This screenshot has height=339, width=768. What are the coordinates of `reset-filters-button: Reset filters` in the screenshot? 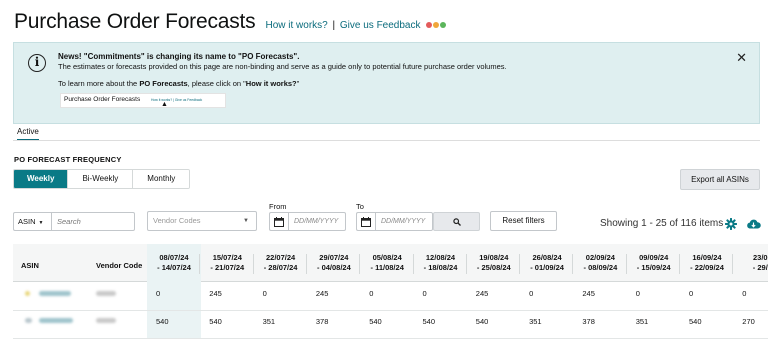 It's located at (523, 221).